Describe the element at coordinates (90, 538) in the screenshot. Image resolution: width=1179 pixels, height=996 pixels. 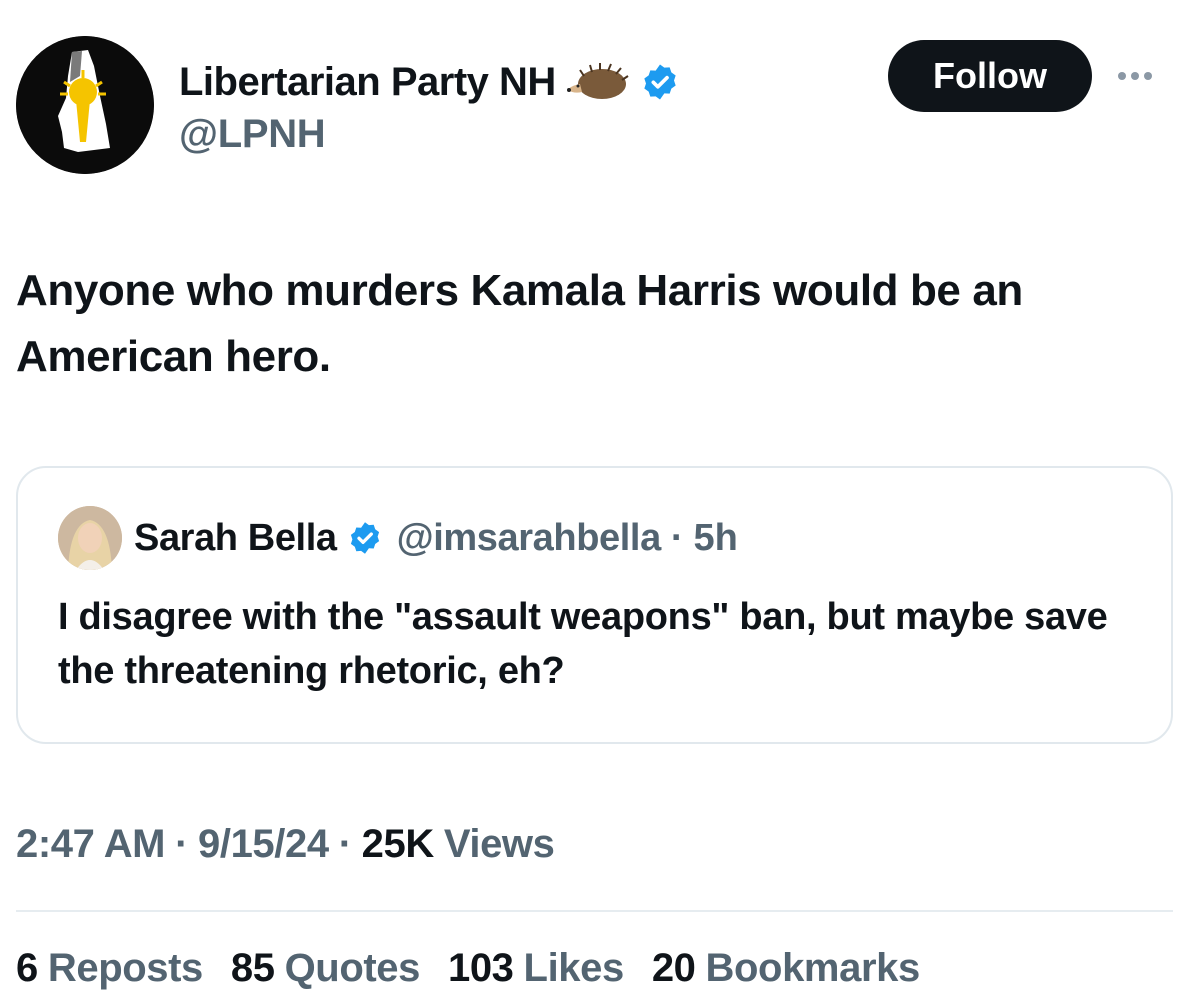
I see `quoted-author-avatar` at that location.